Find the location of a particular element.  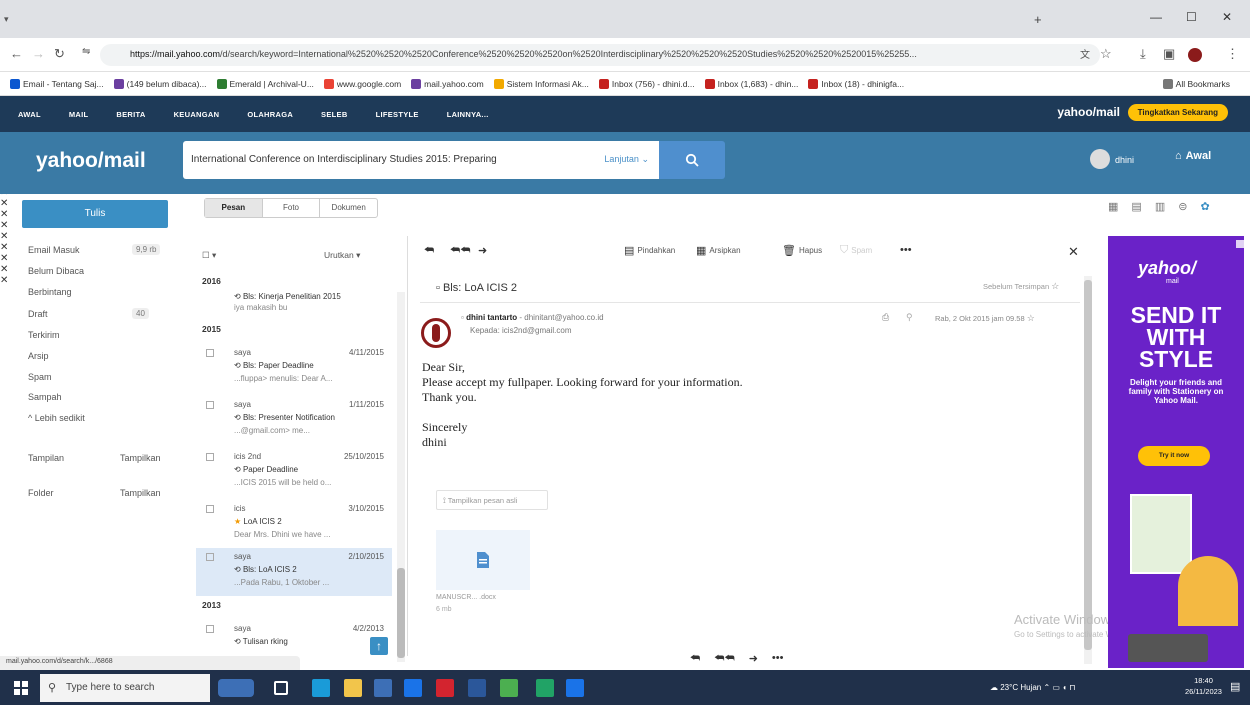

print-icon: ⎙ is located at coordinates (885, 317).